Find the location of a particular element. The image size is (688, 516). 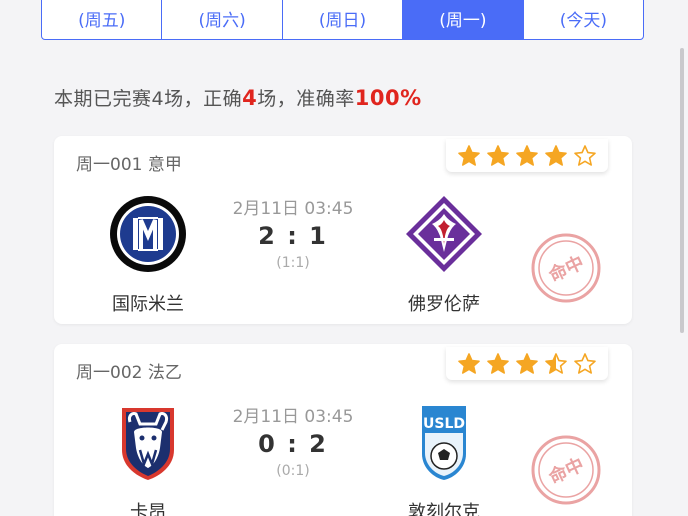

home-team-name: 卡昂 is located at coordinates (148, 509).